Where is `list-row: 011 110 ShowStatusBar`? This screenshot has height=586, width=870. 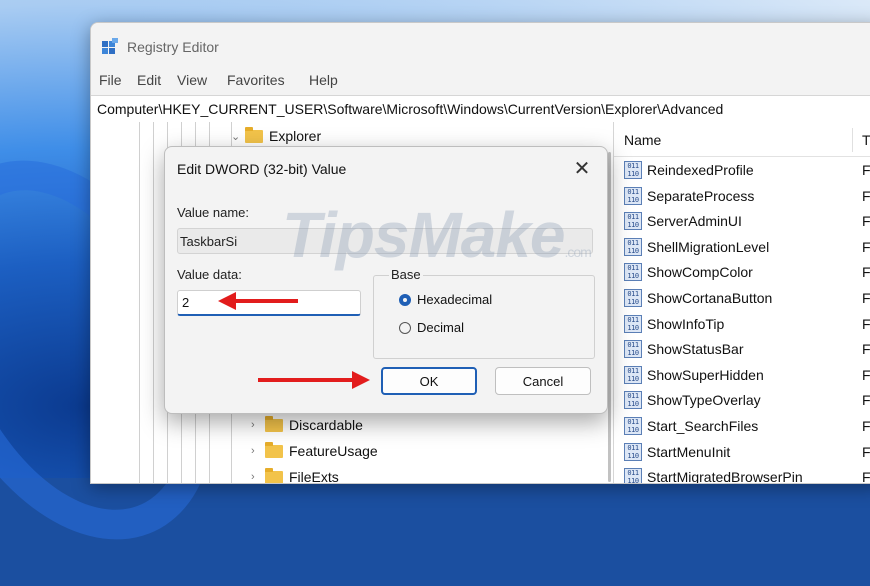 list-row: 011 110 ShowStatusBar is located at coordinates (684, 349).